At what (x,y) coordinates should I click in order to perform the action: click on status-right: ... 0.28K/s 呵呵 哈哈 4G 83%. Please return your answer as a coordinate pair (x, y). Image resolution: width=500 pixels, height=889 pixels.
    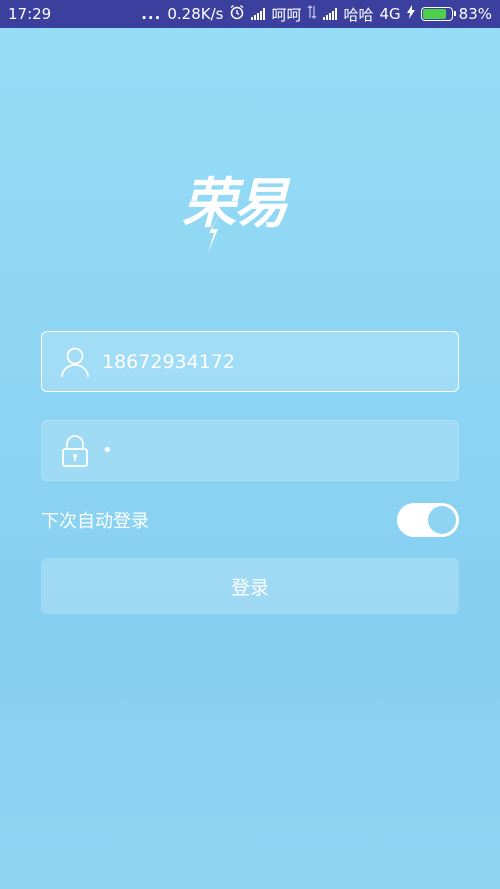
    Looking at the image, I should click on (316, 14).